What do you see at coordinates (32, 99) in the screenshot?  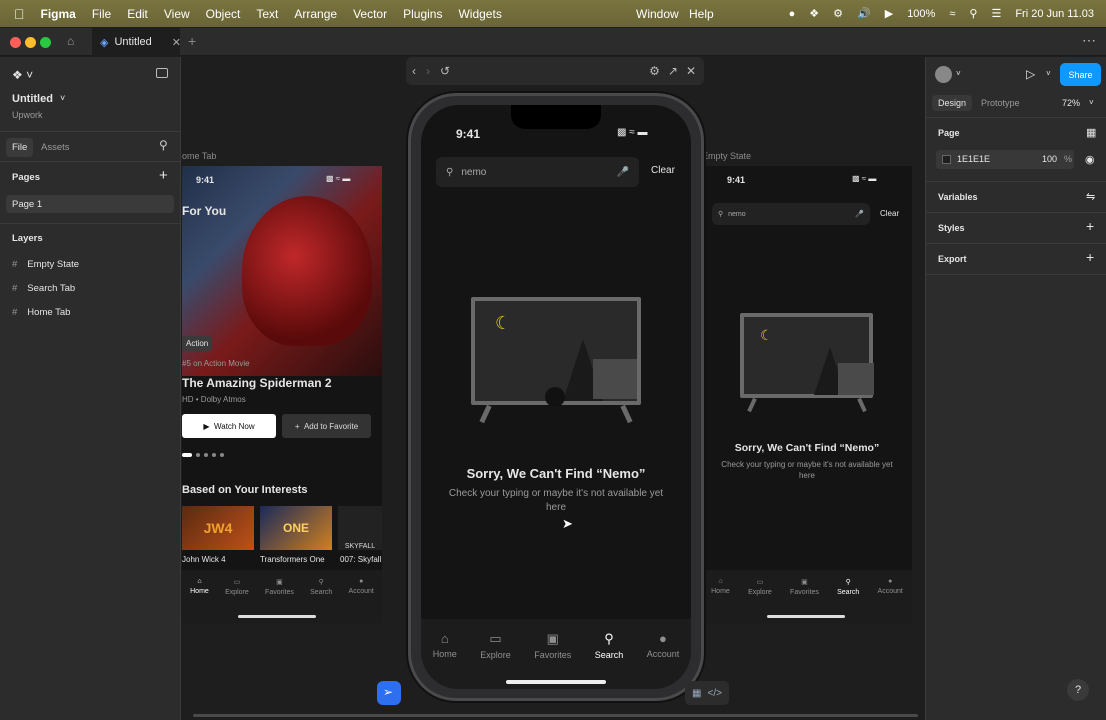 I see `file-title: Untitled` at bounding box center [32, 99].